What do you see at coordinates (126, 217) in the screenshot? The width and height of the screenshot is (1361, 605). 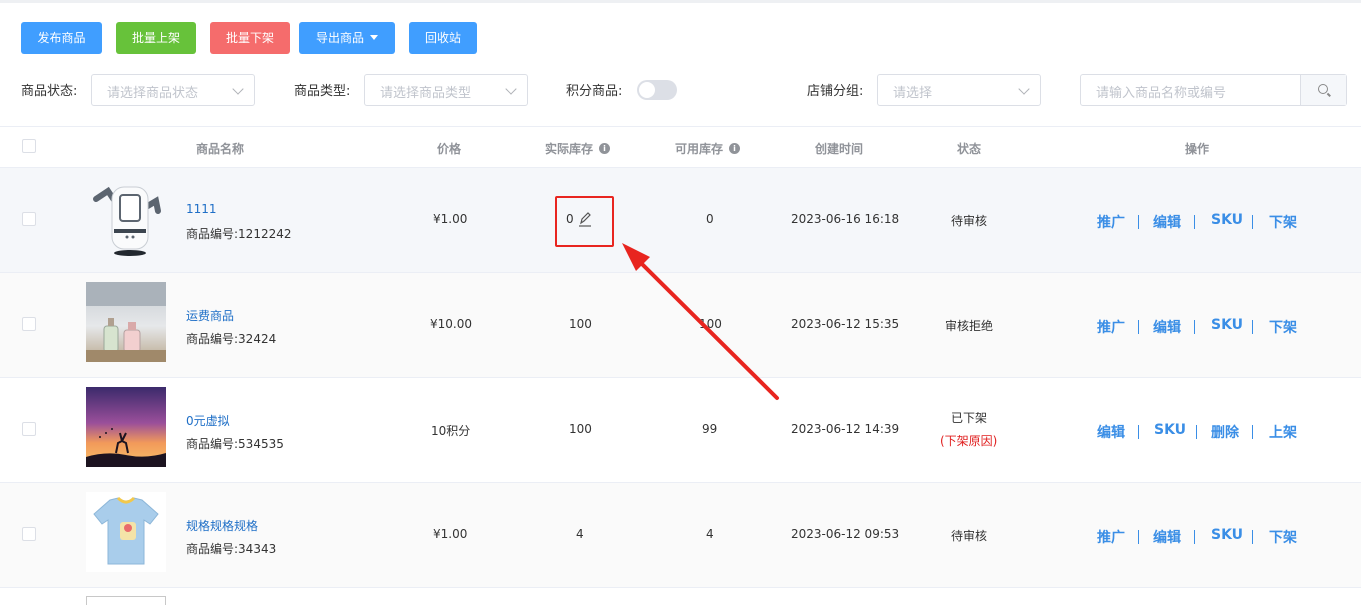 I see `product-image-robot` at bounding box center [126, 217].